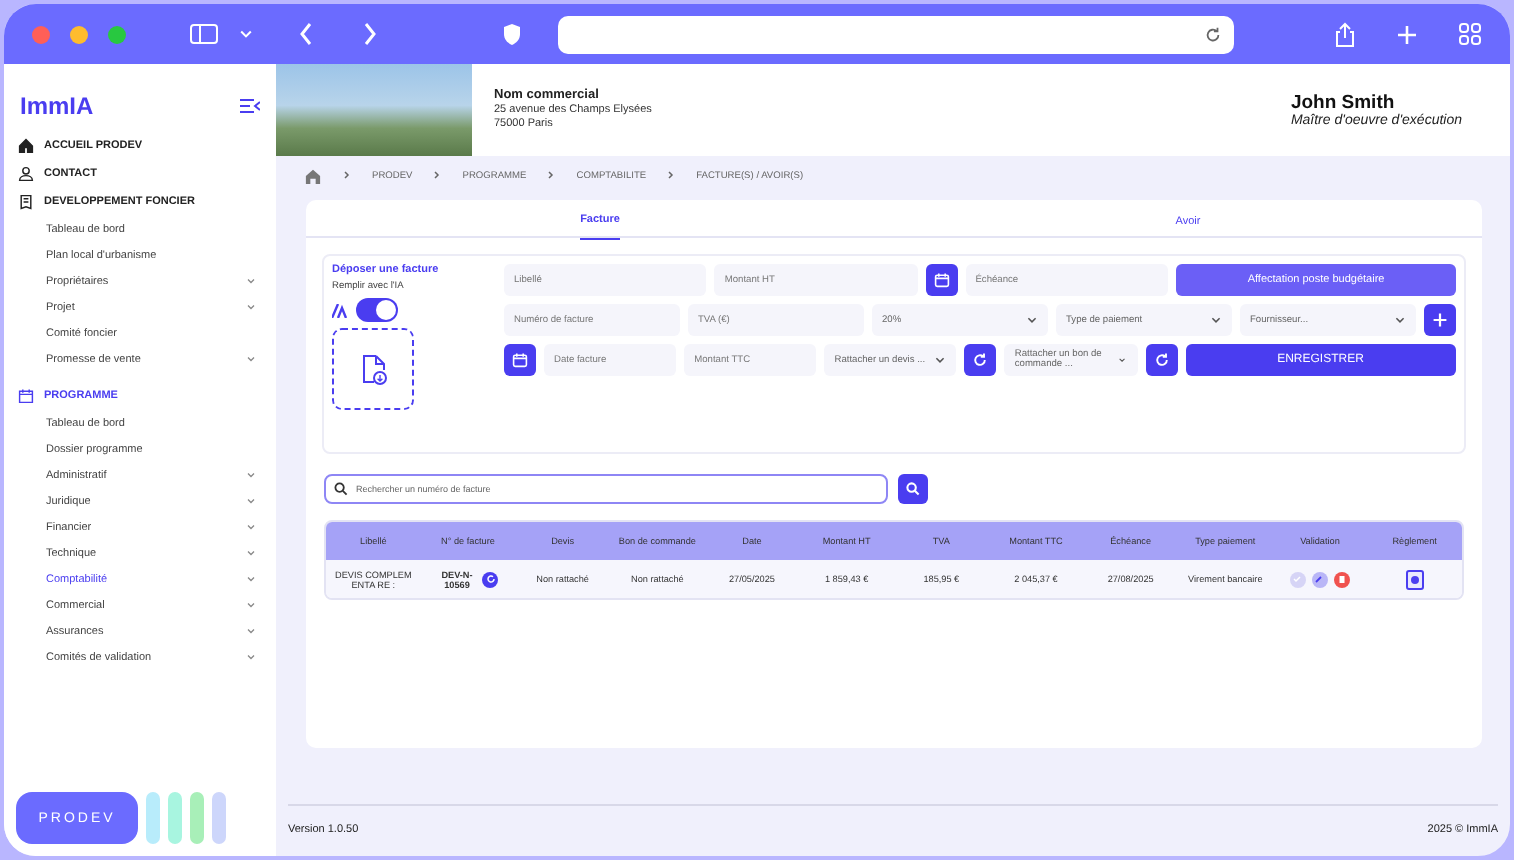  I want to click on add-button, so click(1440, 320).